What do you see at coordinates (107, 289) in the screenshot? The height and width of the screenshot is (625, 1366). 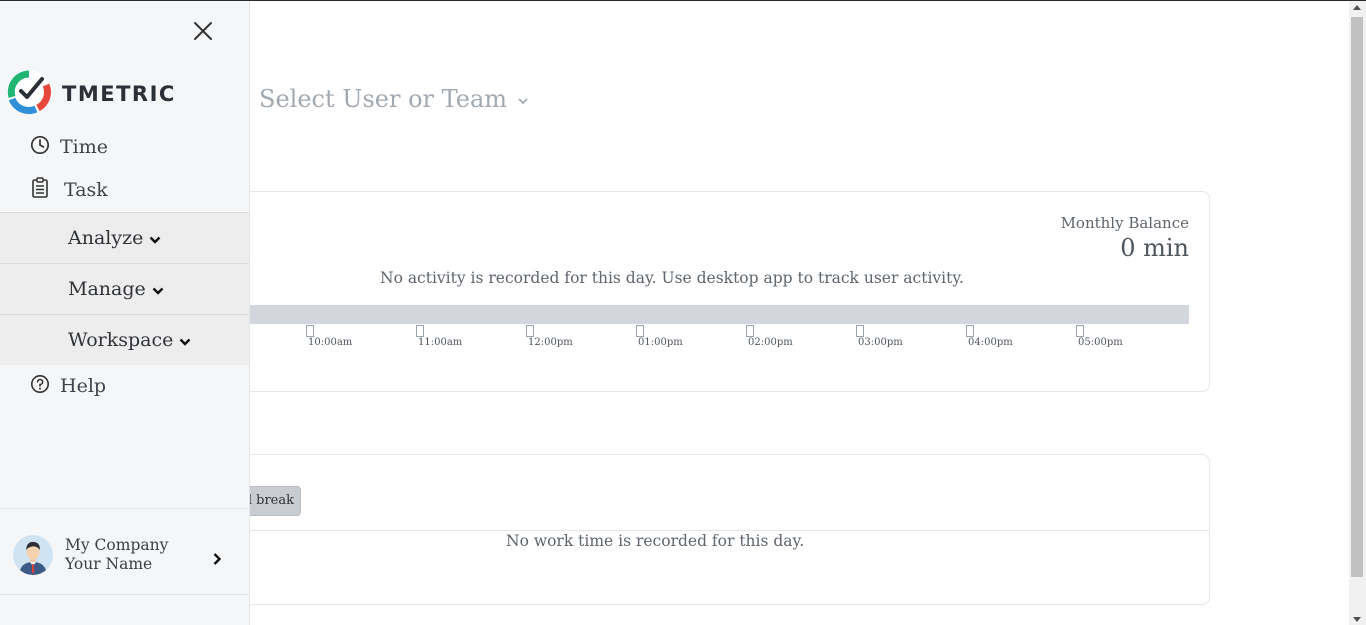 I see `sidebar-group-label: Manage` at bounding box center [107, 289].